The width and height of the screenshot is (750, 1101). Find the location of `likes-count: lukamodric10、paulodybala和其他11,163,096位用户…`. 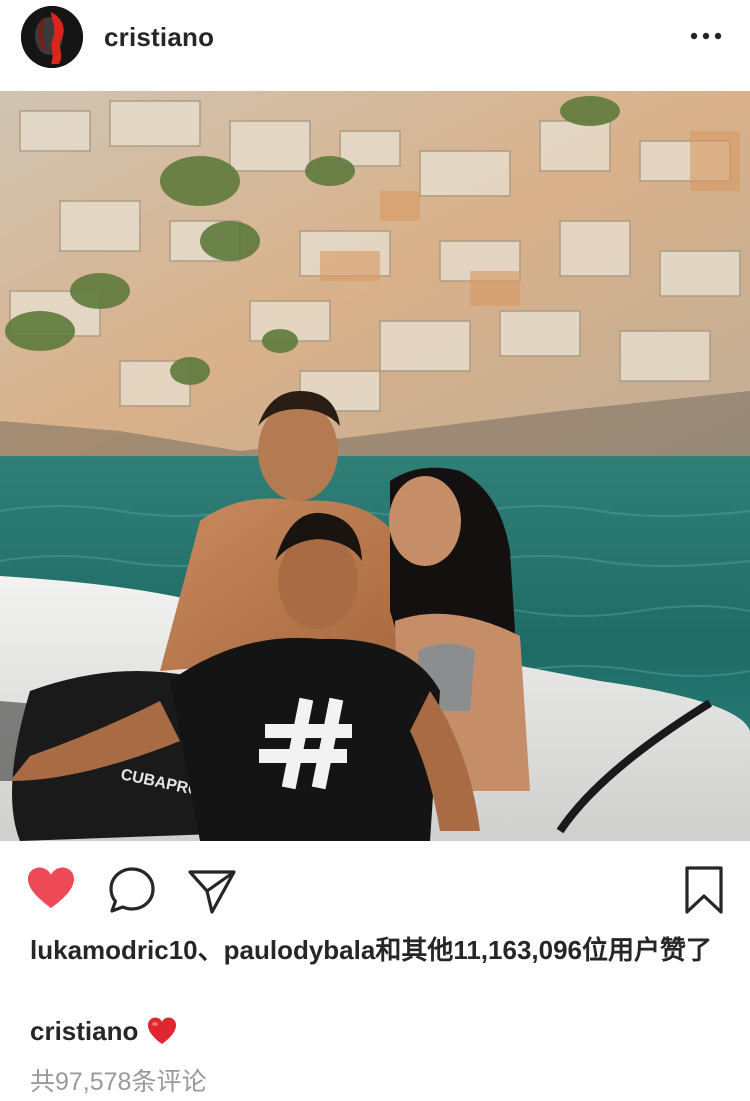

likes-count: lukamodric10、paulodybala和其他11,163,096位用户… is located at coordinates (375, 950).